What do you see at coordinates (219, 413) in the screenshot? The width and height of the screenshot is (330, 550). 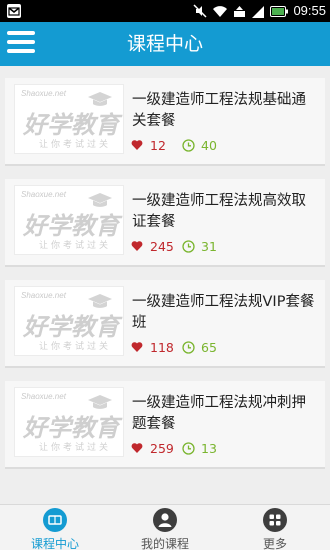 I see `course-title: 一级建造师工程法规冲刺押题套餐` at bounding box center [219, 413].